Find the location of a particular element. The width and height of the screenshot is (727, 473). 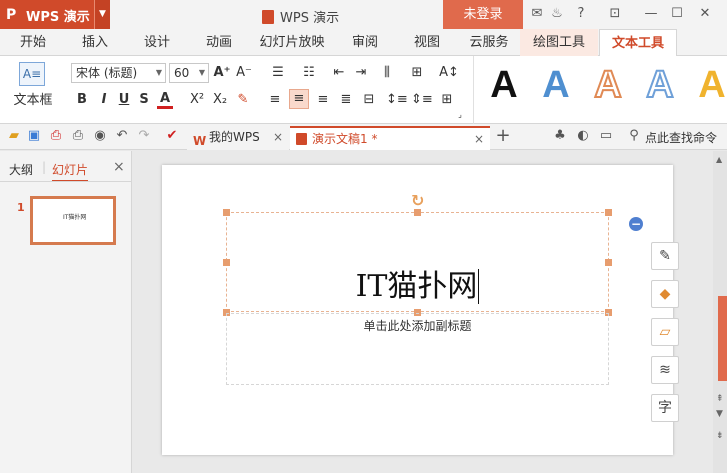

font-color-button: A is located at coordinates (165, 100).